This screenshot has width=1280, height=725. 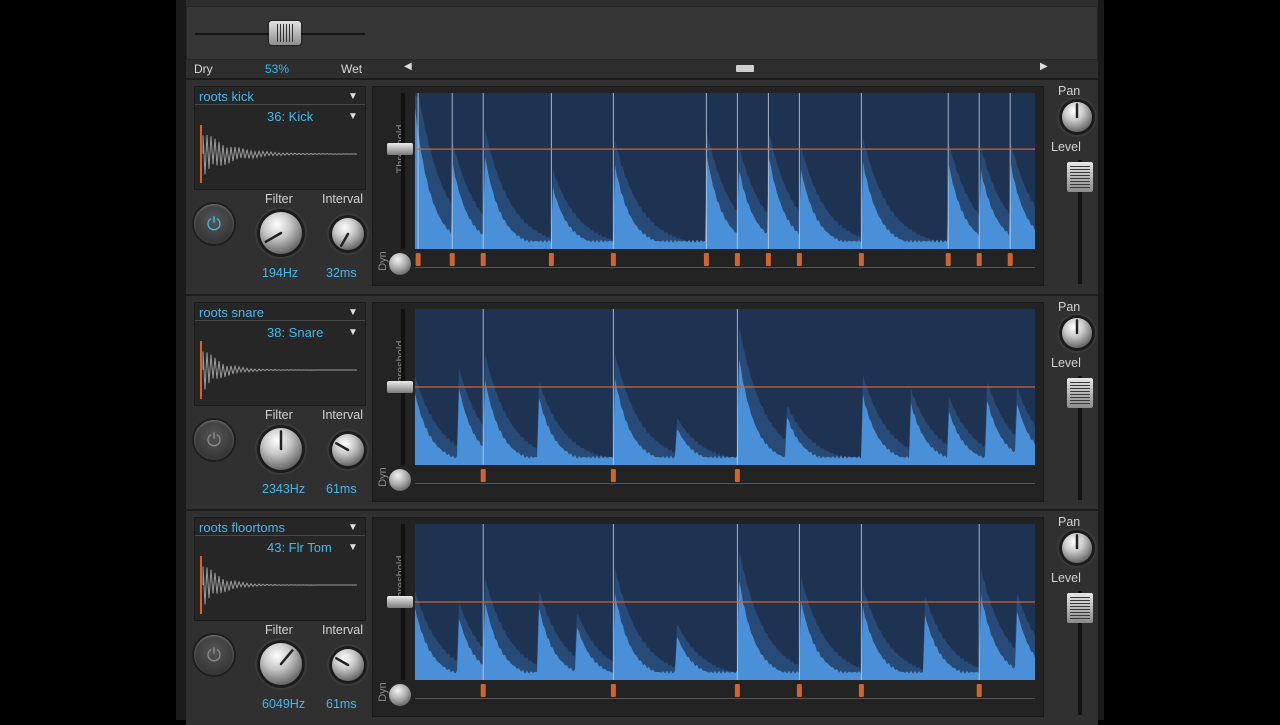 What do you see at coordinates (181, 360) in the screenshot?
I see `plugin-left-border` at bounding box center [181, 360].